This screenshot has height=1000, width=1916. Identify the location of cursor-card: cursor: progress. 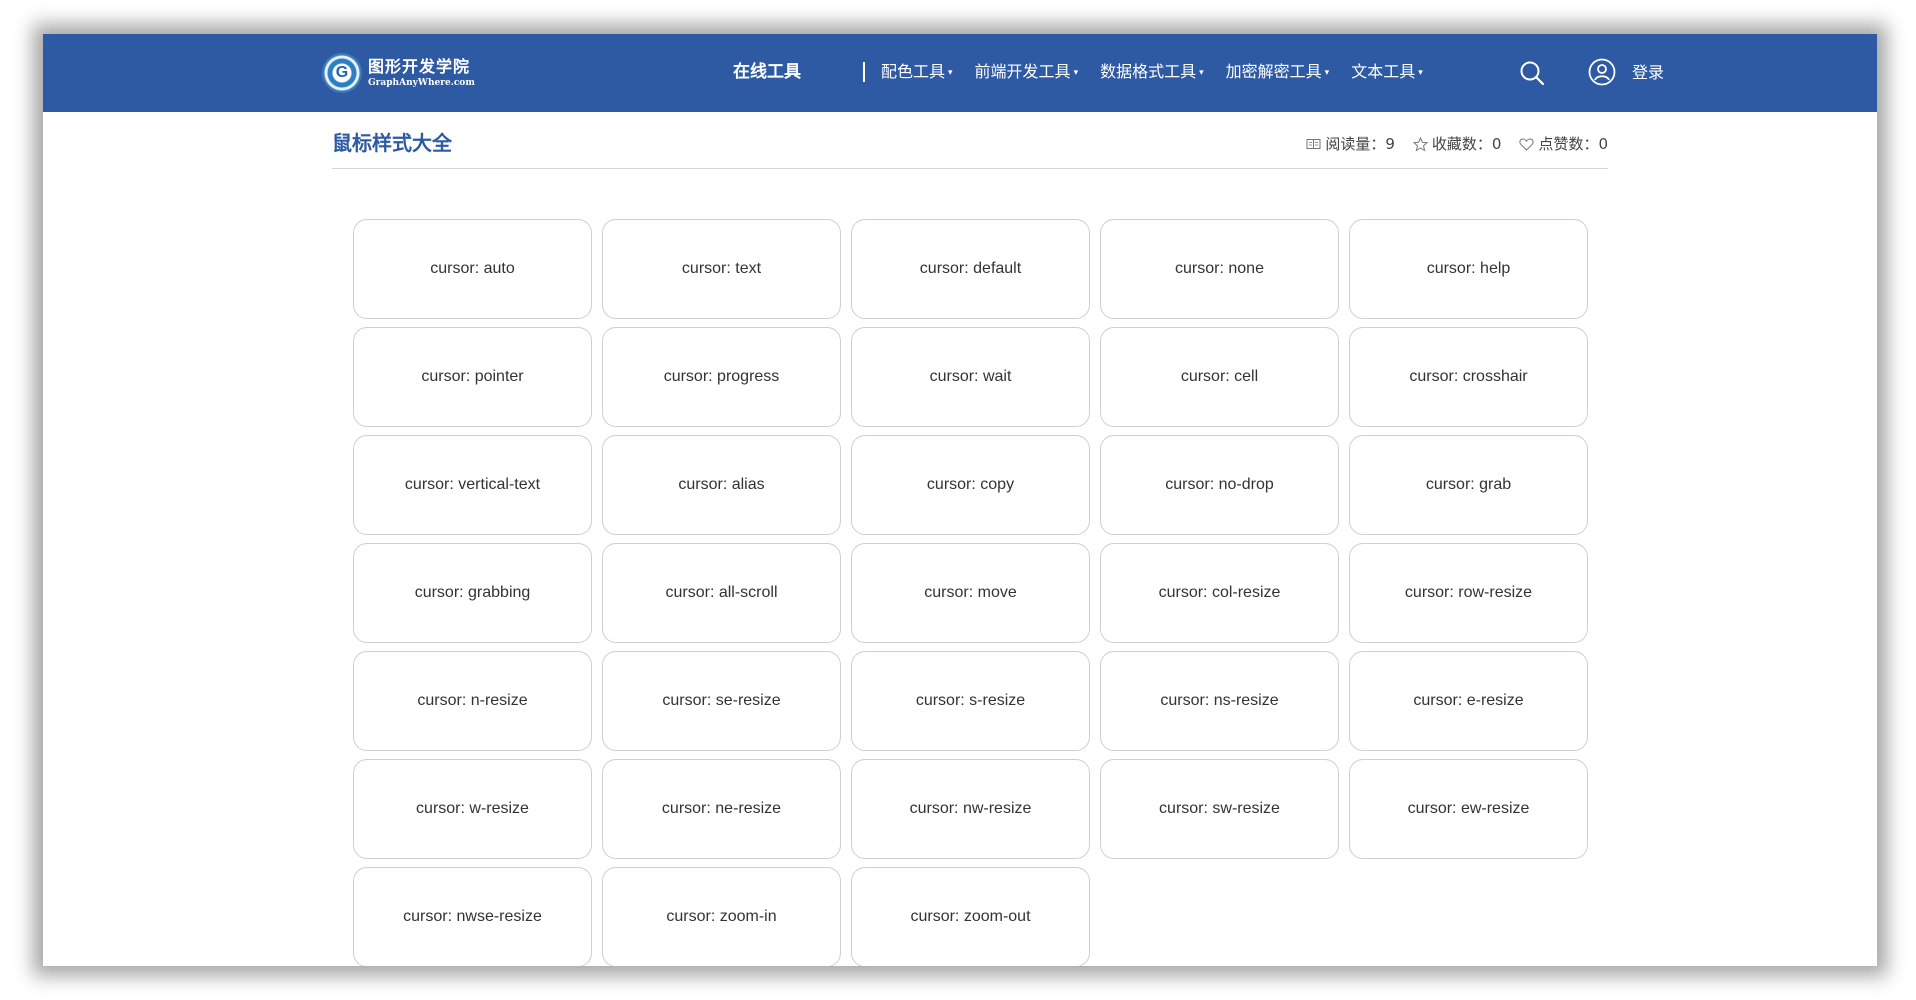
(721, 377).